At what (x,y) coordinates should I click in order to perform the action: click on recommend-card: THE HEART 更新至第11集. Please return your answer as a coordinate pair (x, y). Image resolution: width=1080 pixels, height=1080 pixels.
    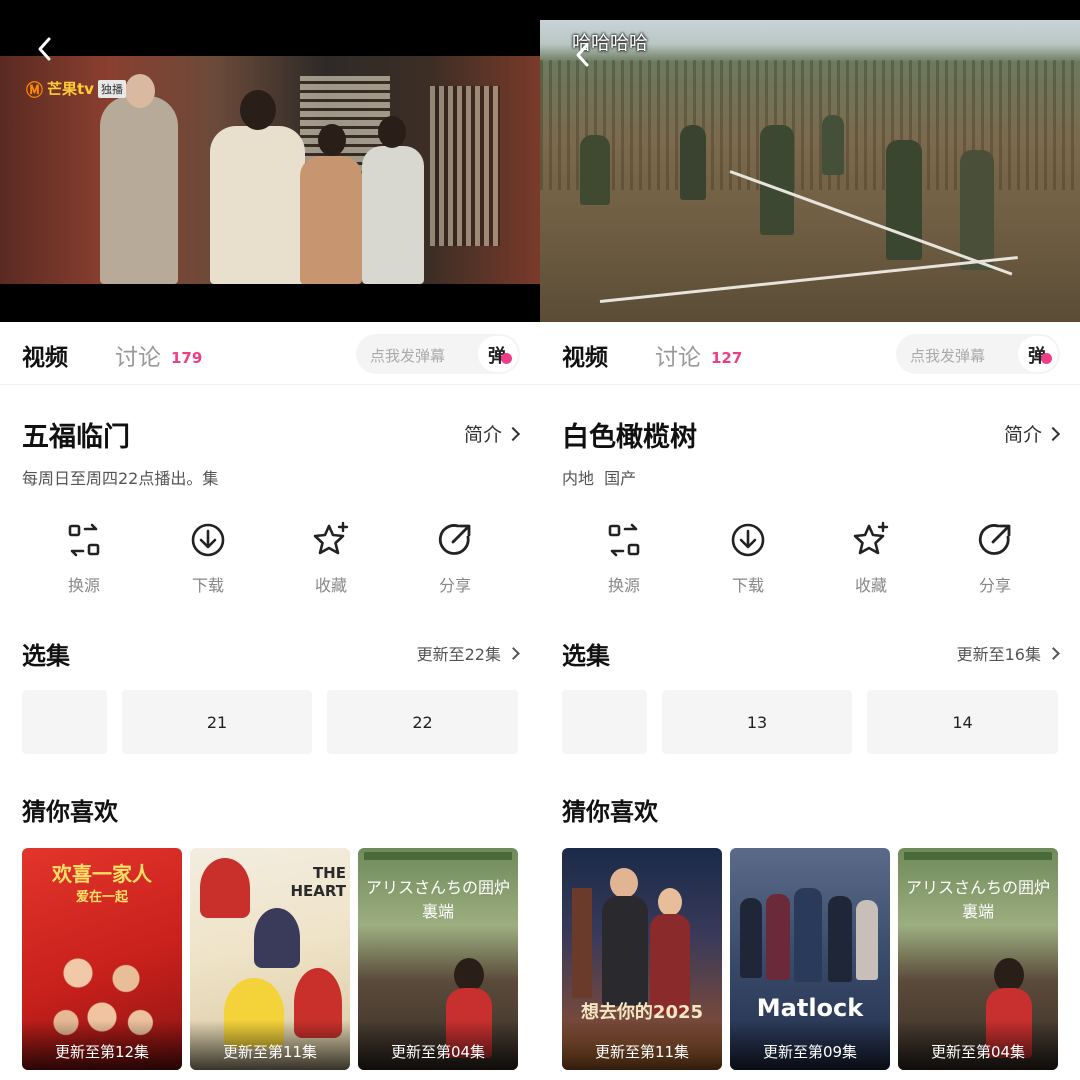
    Looking at the image, I should click on (270, 959).